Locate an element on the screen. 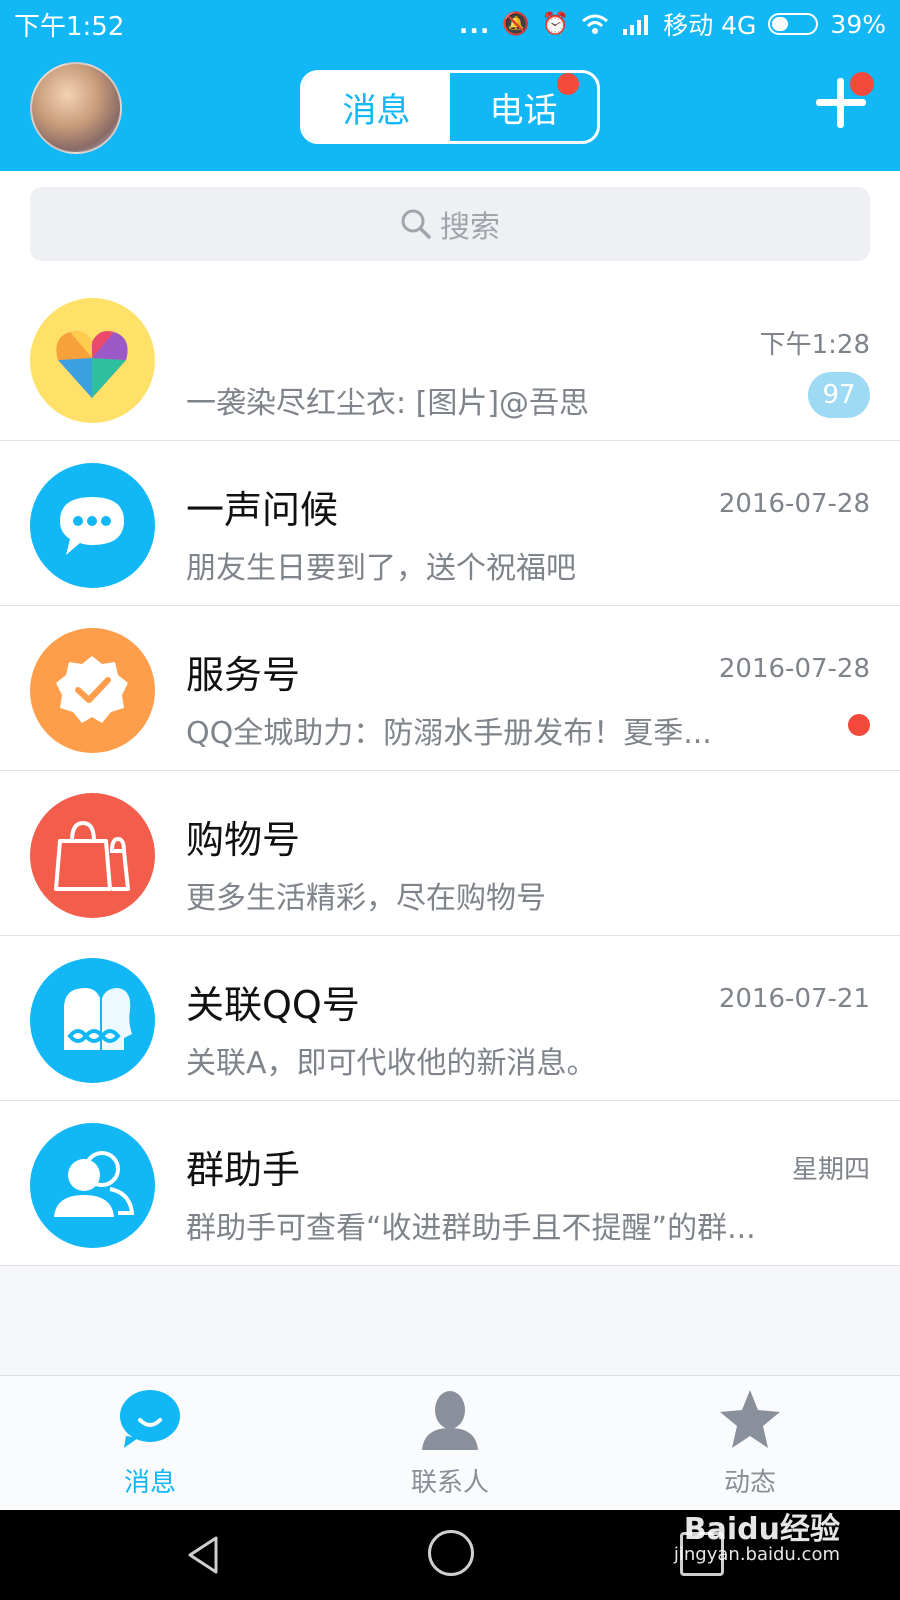 The height and width of the screenshot is (1600, 900). conversation-preview: 关联A，即可代收他的新消息。 is located at coordinates (391, 1063).